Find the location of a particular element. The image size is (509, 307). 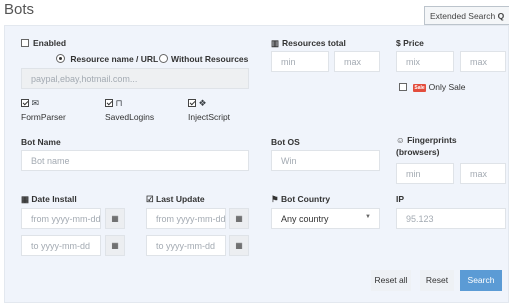

date-install-from-input: from yyyy-mm-dd is located at coordinates (61, 218).